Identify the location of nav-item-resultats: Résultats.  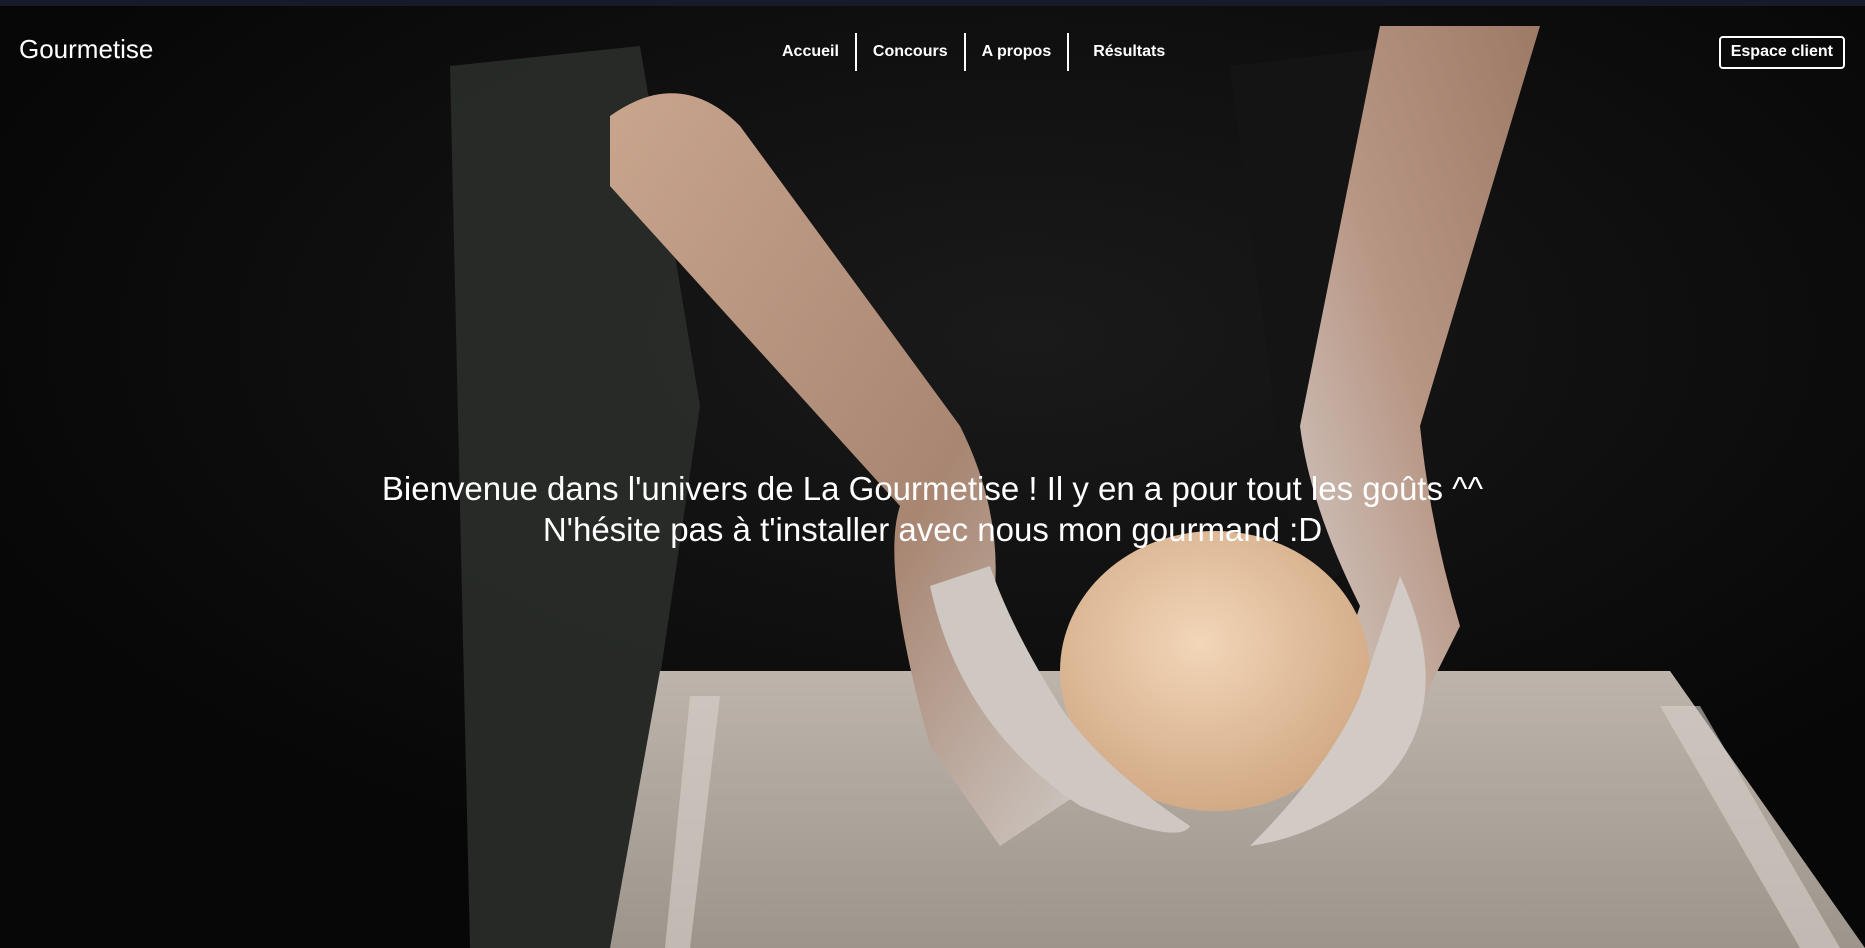
(1125, 52).